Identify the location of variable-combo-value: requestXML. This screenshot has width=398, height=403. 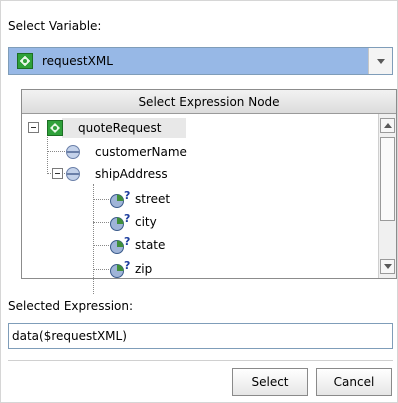
(77, 61).